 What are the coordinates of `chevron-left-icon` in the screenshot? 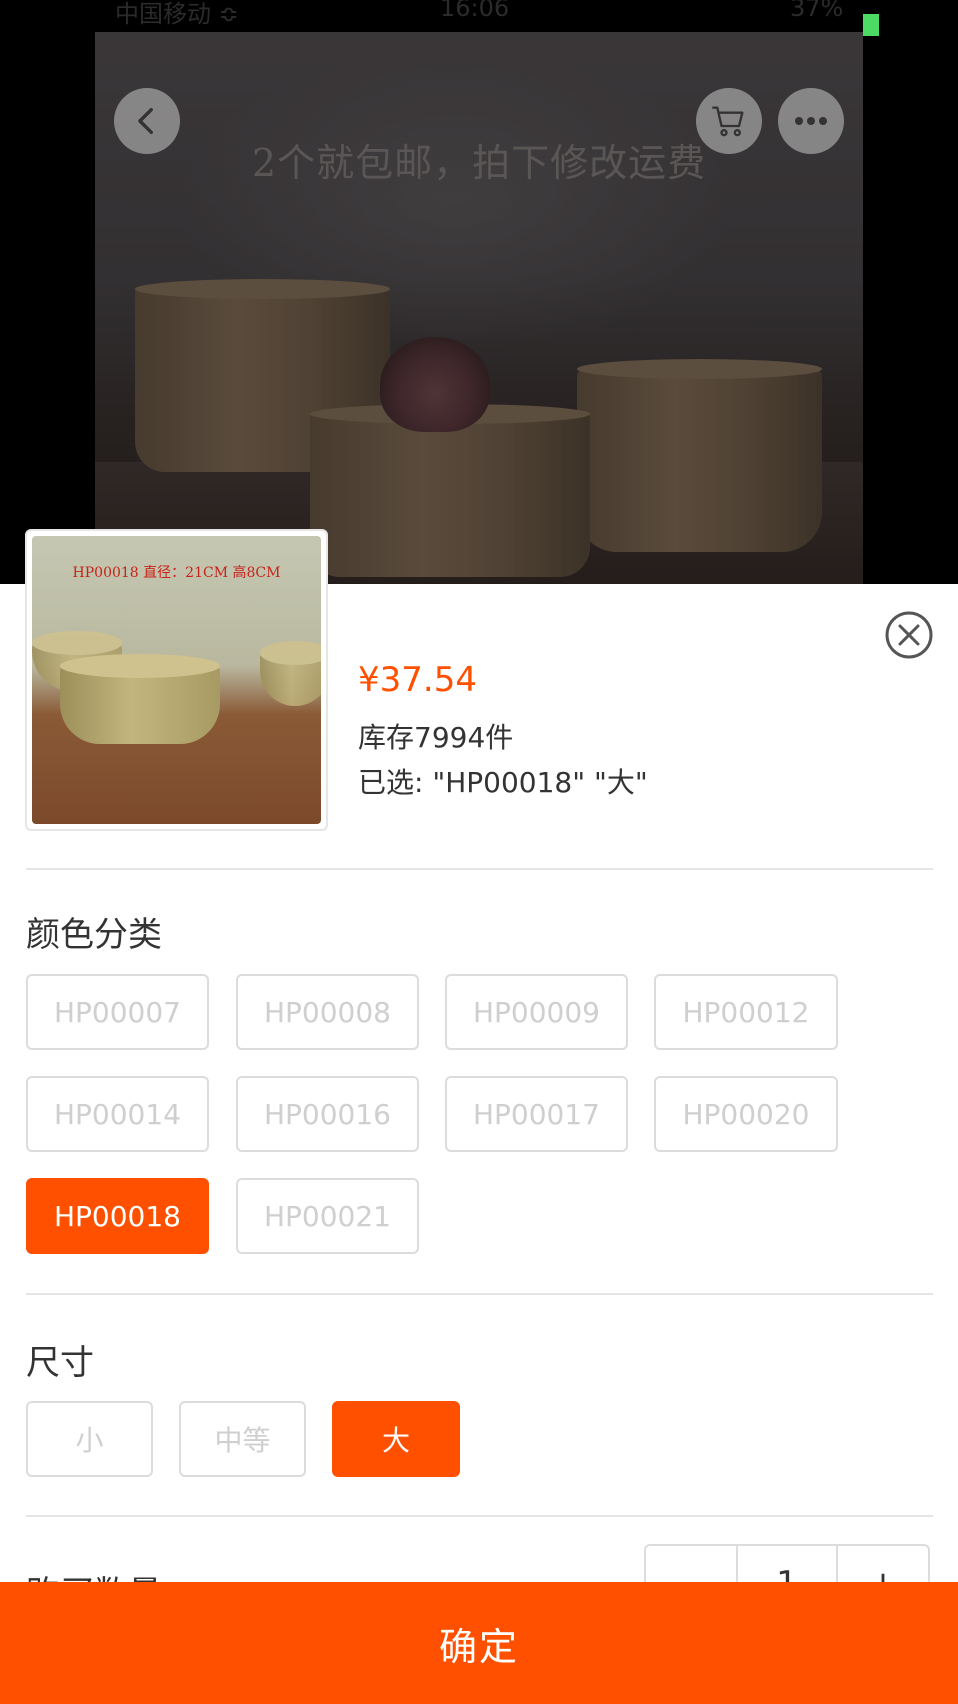 It's located at (145, 121).